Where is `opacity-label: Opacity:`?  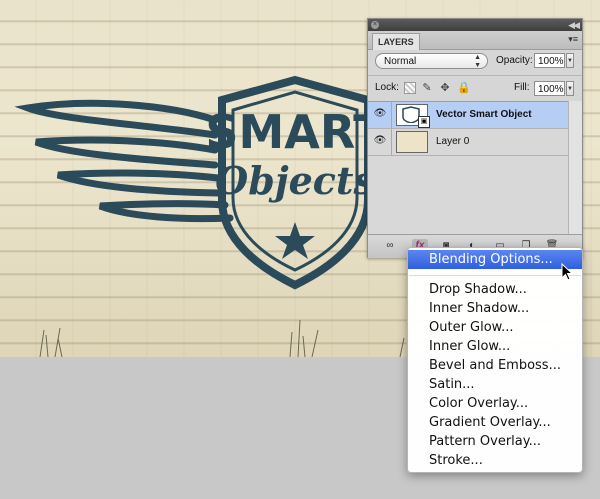 opacity-label: Opacity: is located at coordinates (514, 60).